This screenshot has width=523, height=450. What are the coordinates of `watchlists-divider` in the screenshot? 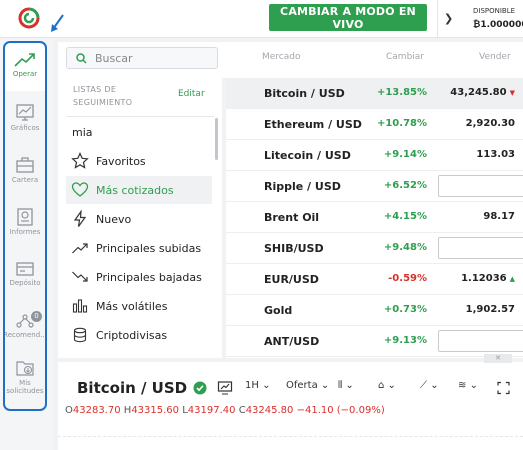 It's located at (140, 116).